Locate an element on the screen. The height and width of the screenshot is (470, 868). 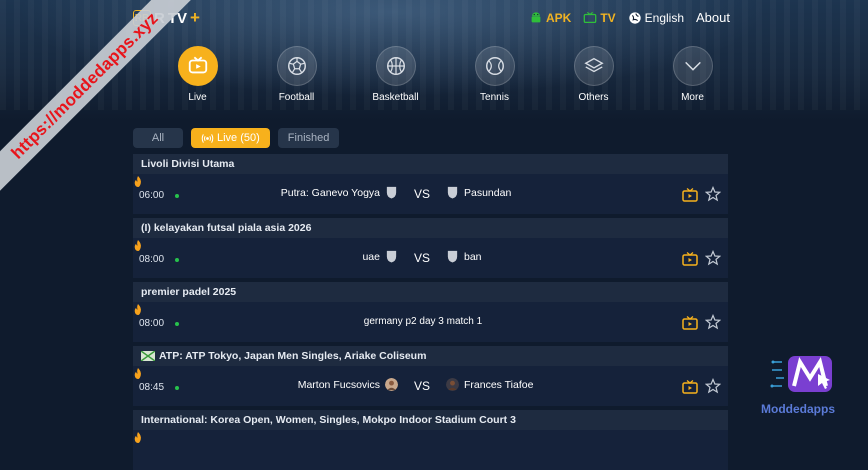
match-row: 08:00 germany p2 day 3 match 1 is located at coordinates (430, 322).